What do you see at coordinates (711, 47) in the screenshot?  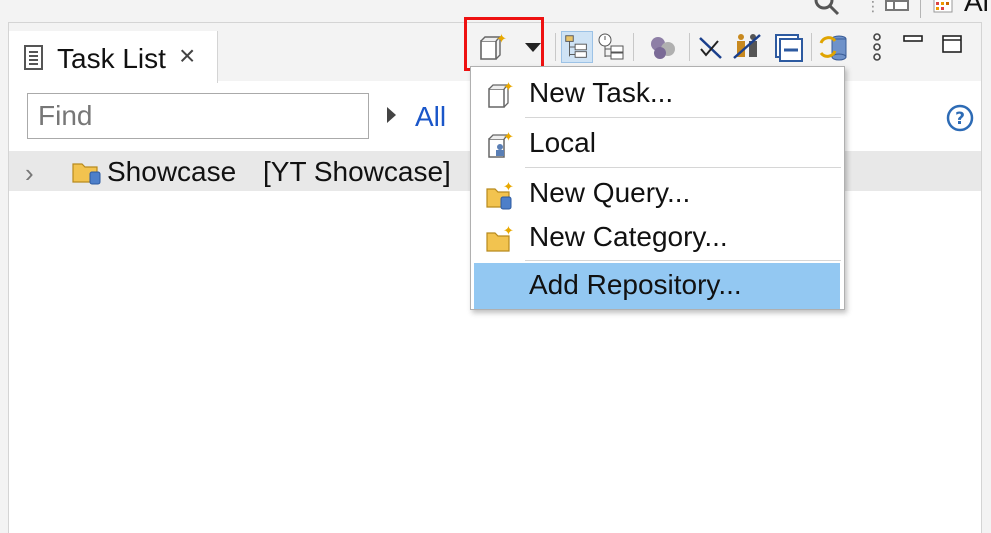 I see `hide-completed-icon` at bounding box center [711, 47].